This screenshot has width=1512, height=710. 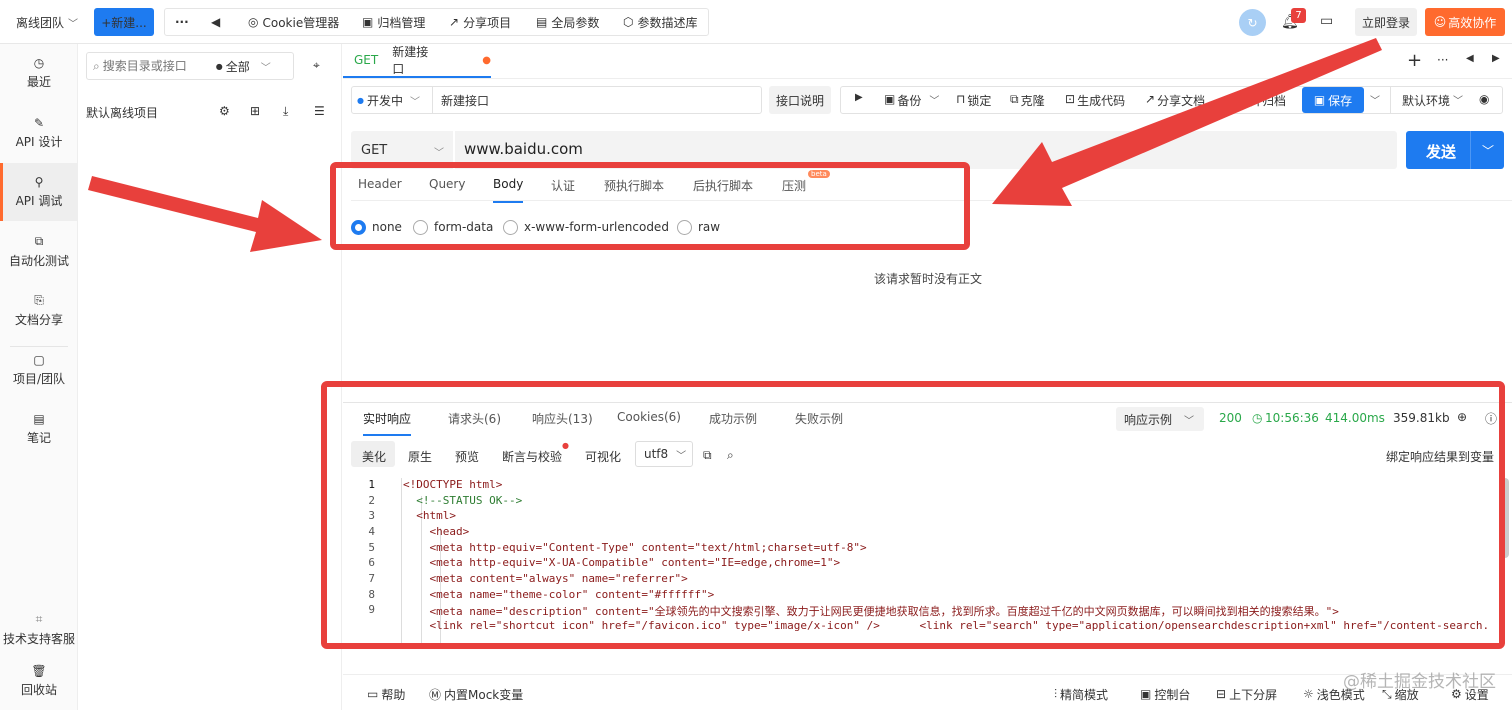 I want to click on url-input: www.baidu.com, so click(x=523, y=149).